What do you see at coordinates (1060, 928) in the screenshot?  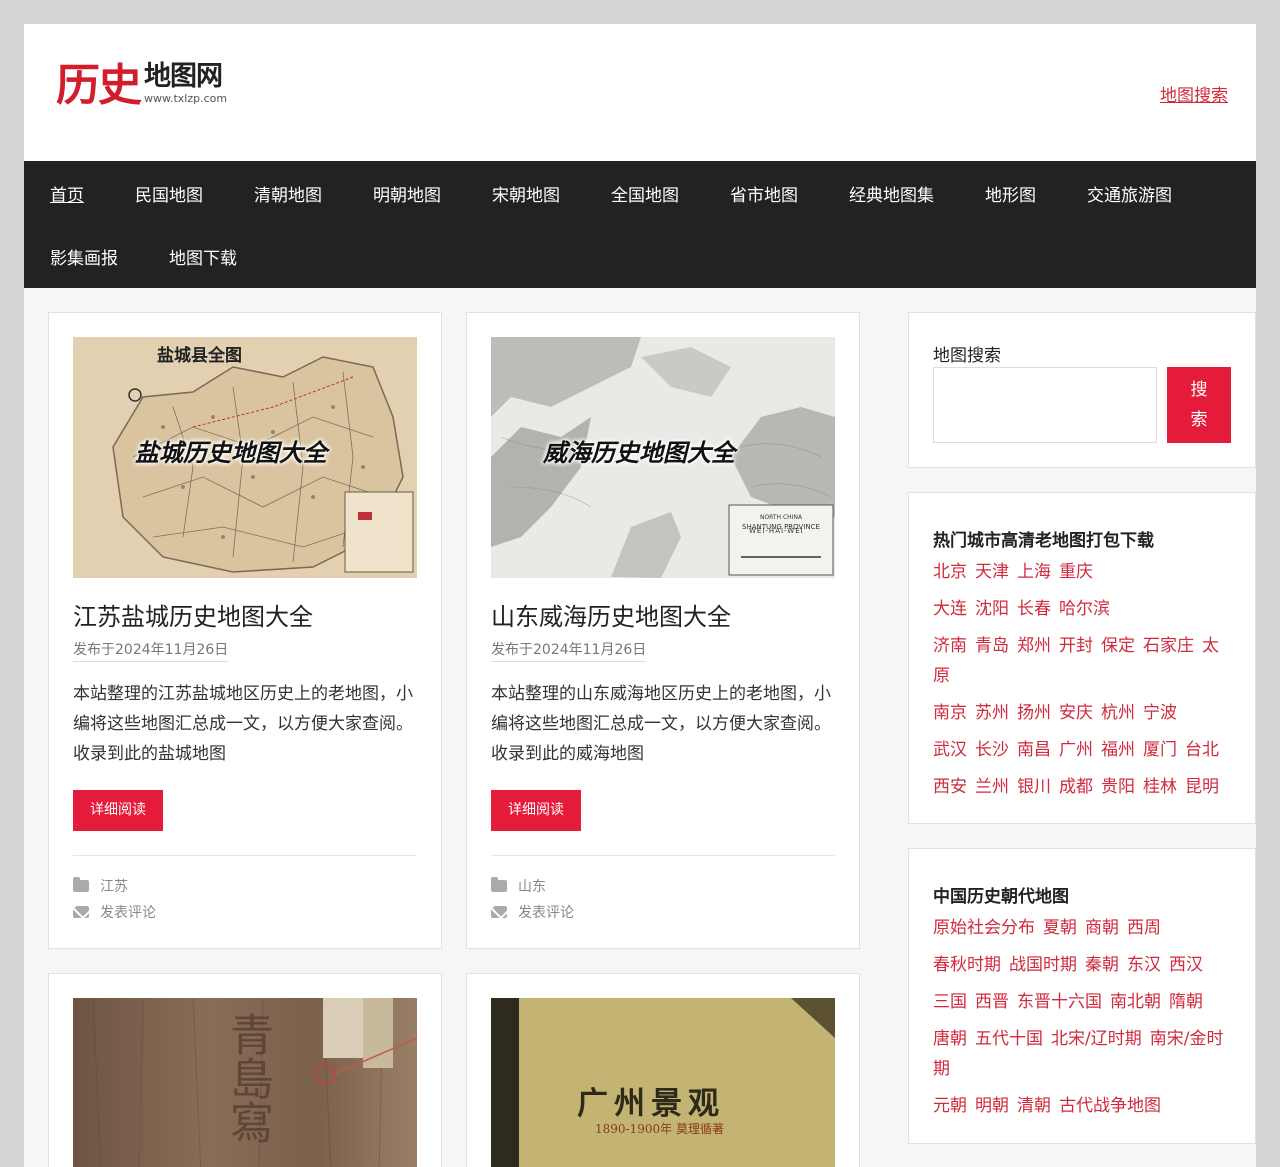 I see `dynasty-link: 夏朝` at bounding box center [1060, 928].